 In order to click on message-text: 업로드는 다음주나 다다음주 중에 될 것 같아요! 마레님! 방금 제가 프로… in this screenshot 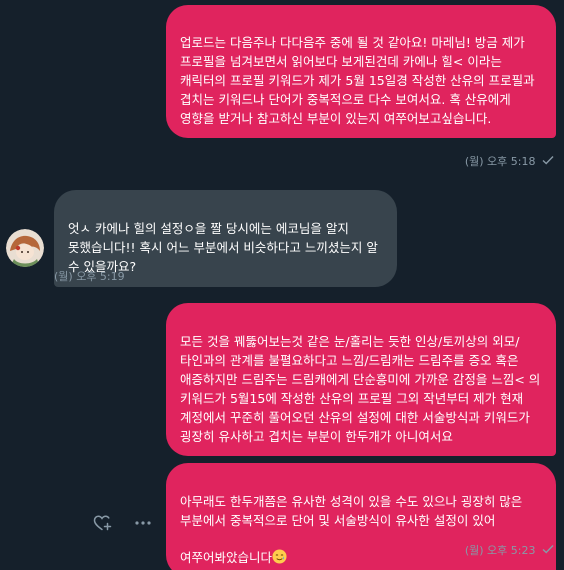, I will do `click(357, 80)`.